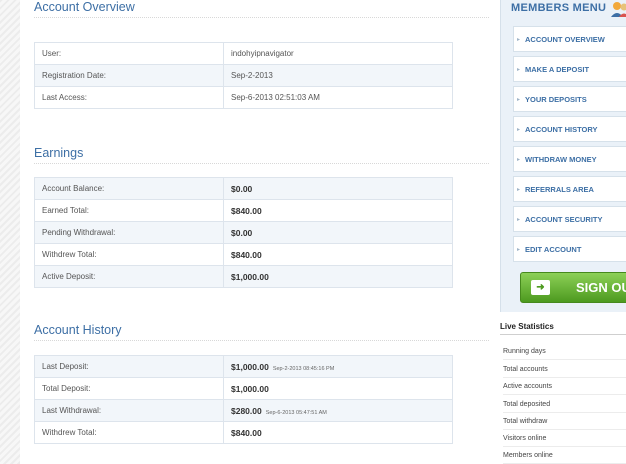 Image resolution: width=626 pixels, height=464 pixels. I want to click on row-label: Pending Withdrawal:, so click(129, 232).